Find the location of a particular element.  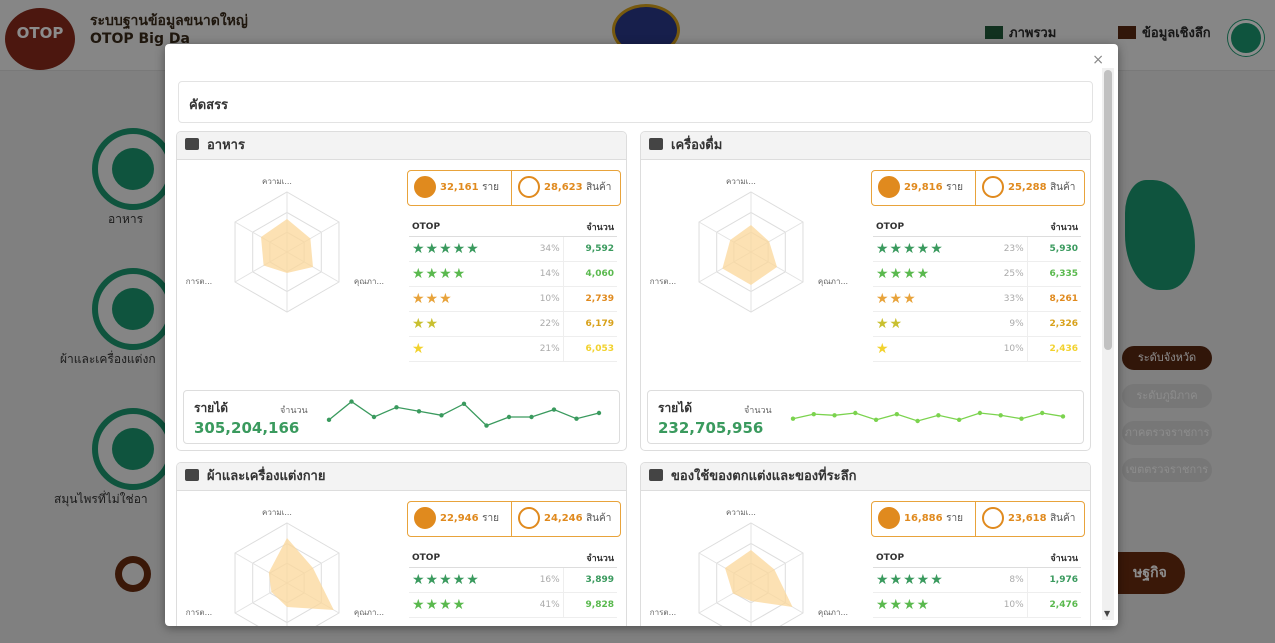

summary-box: 32,161 ราย 28,623 สินค้า is located at coordinates (514, 188).